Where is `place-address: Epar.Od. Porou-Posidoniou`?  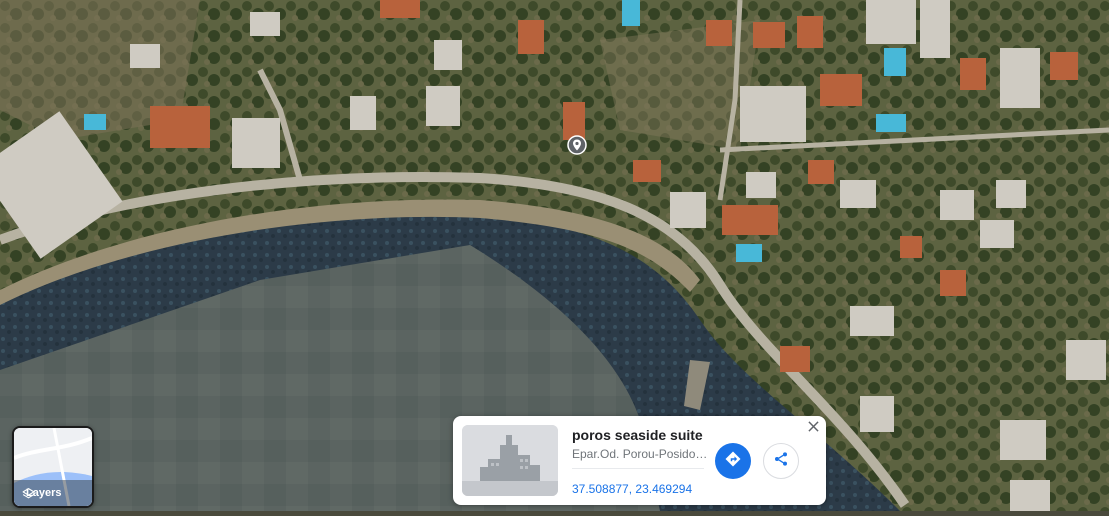
place-address: Epar.Od. Porou-Posidoniou is located at coordinates (641, 454).